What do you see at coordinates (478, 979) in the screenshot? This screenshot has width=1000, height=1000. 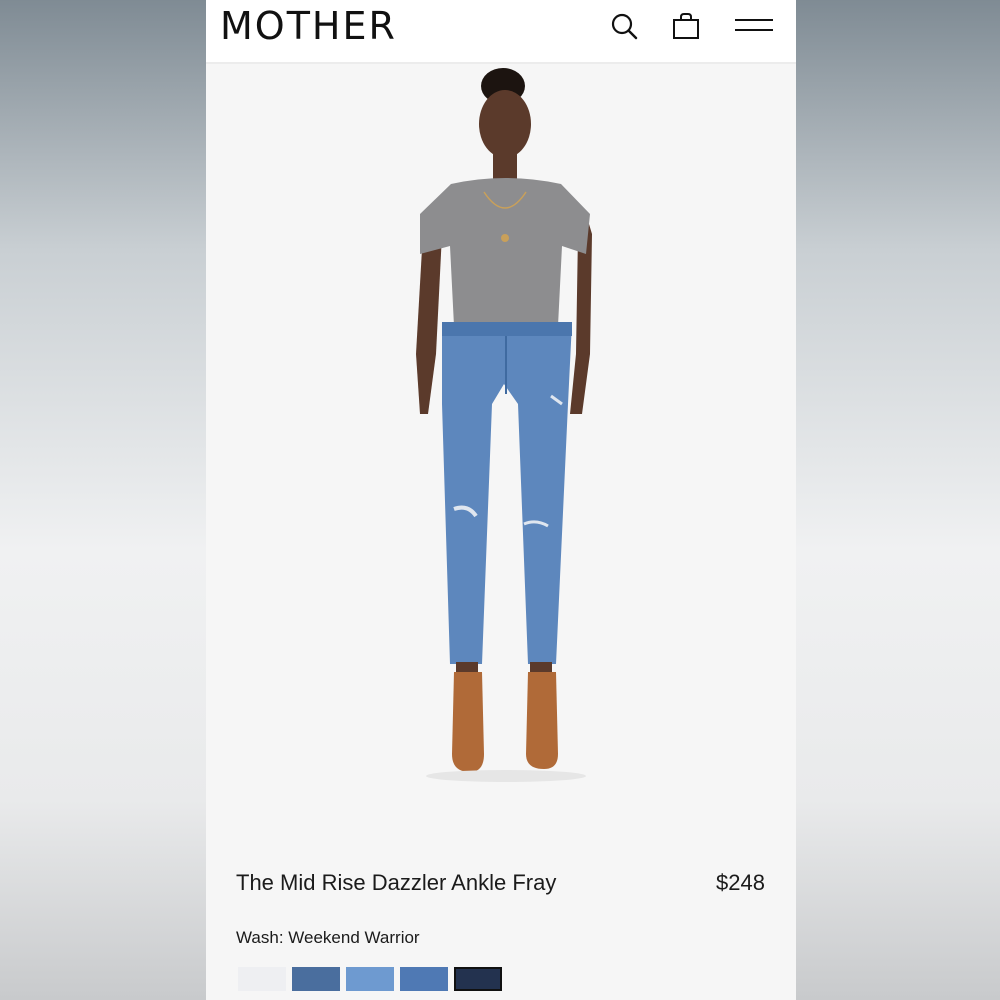 I see `swatch-indigo-wash` at bounding box center [478, 979].